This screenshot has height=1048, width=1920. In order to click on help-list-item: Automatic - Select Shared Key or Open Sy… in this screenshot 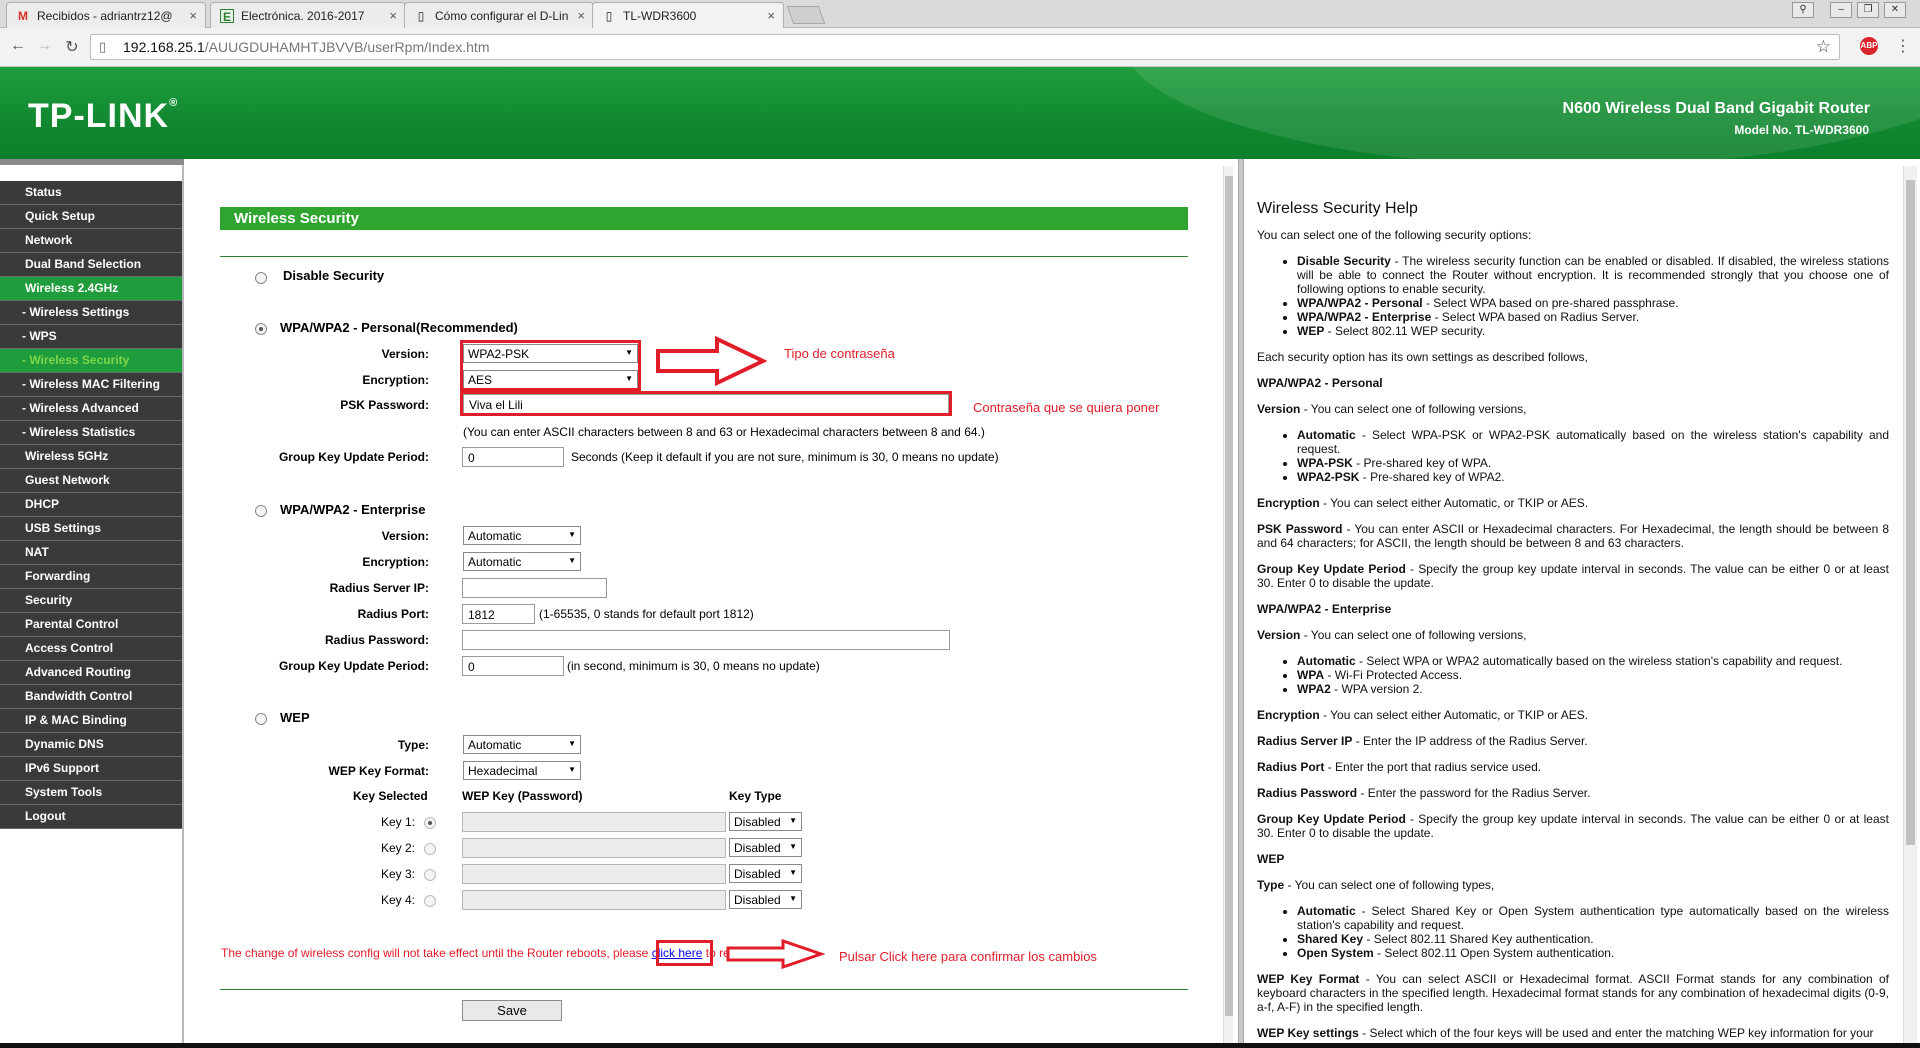, I will do `click(1593, 918)`.